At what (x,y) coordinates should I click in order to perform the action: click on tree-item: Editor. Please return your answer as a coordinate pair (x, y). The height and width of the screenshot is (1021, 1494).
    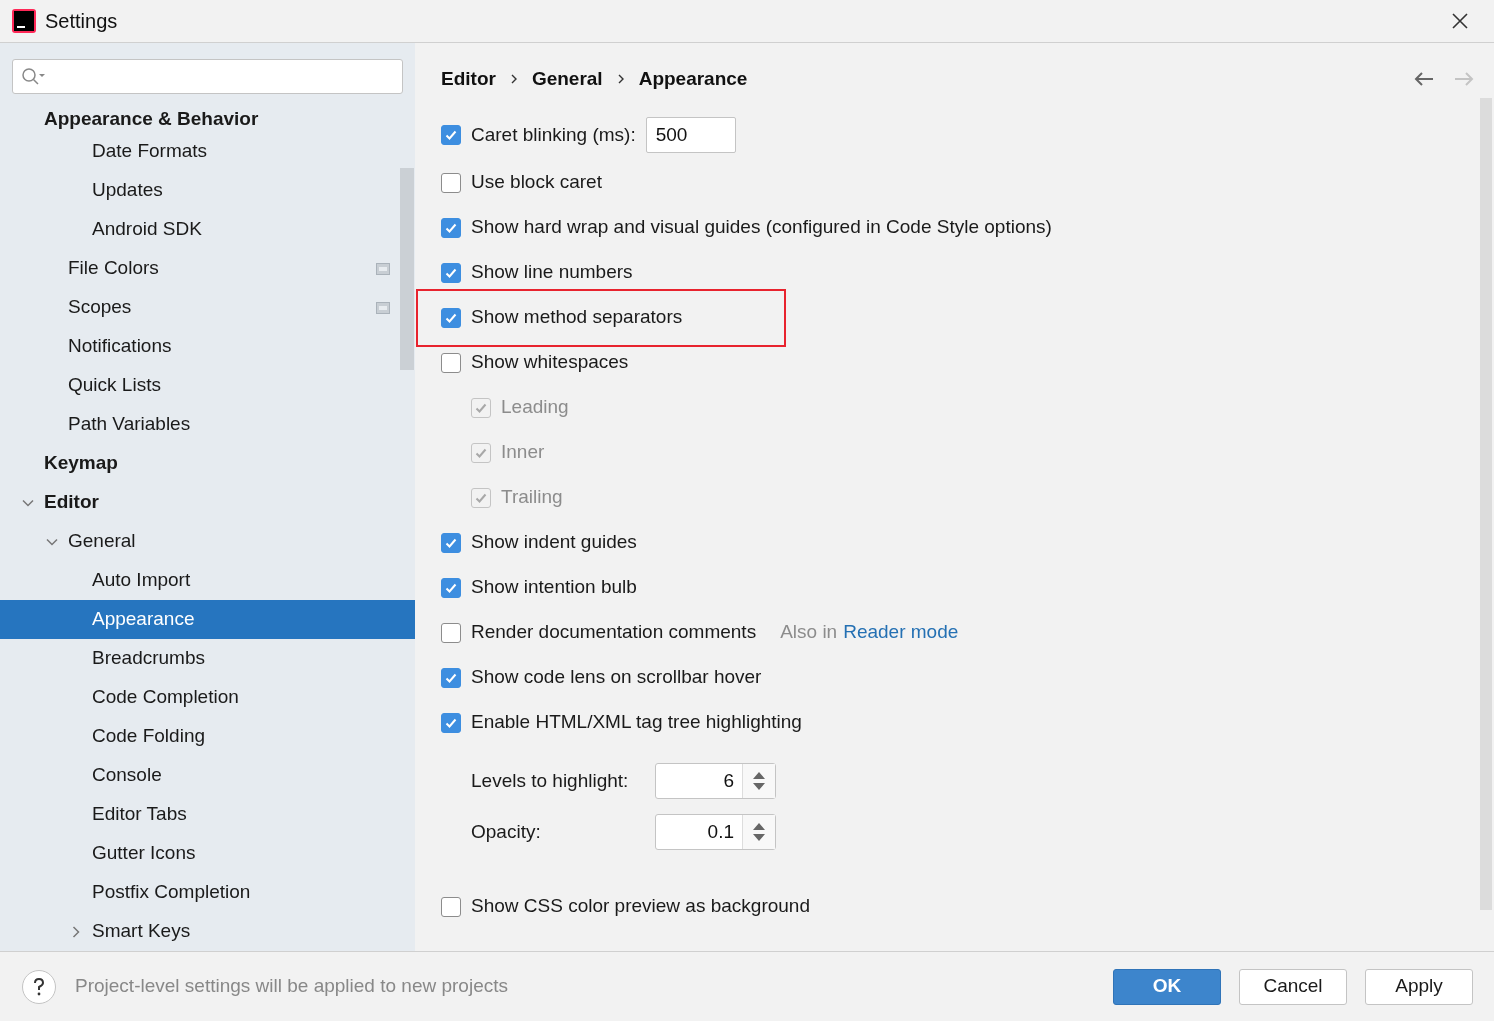
    Looking at the image, I should click on (207, 502).